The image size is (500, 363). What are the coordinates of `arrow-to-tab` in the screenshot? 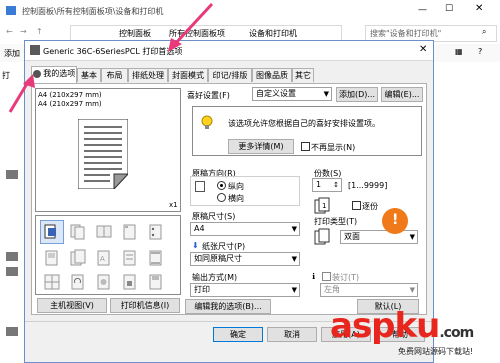 It's located at (19, 97).